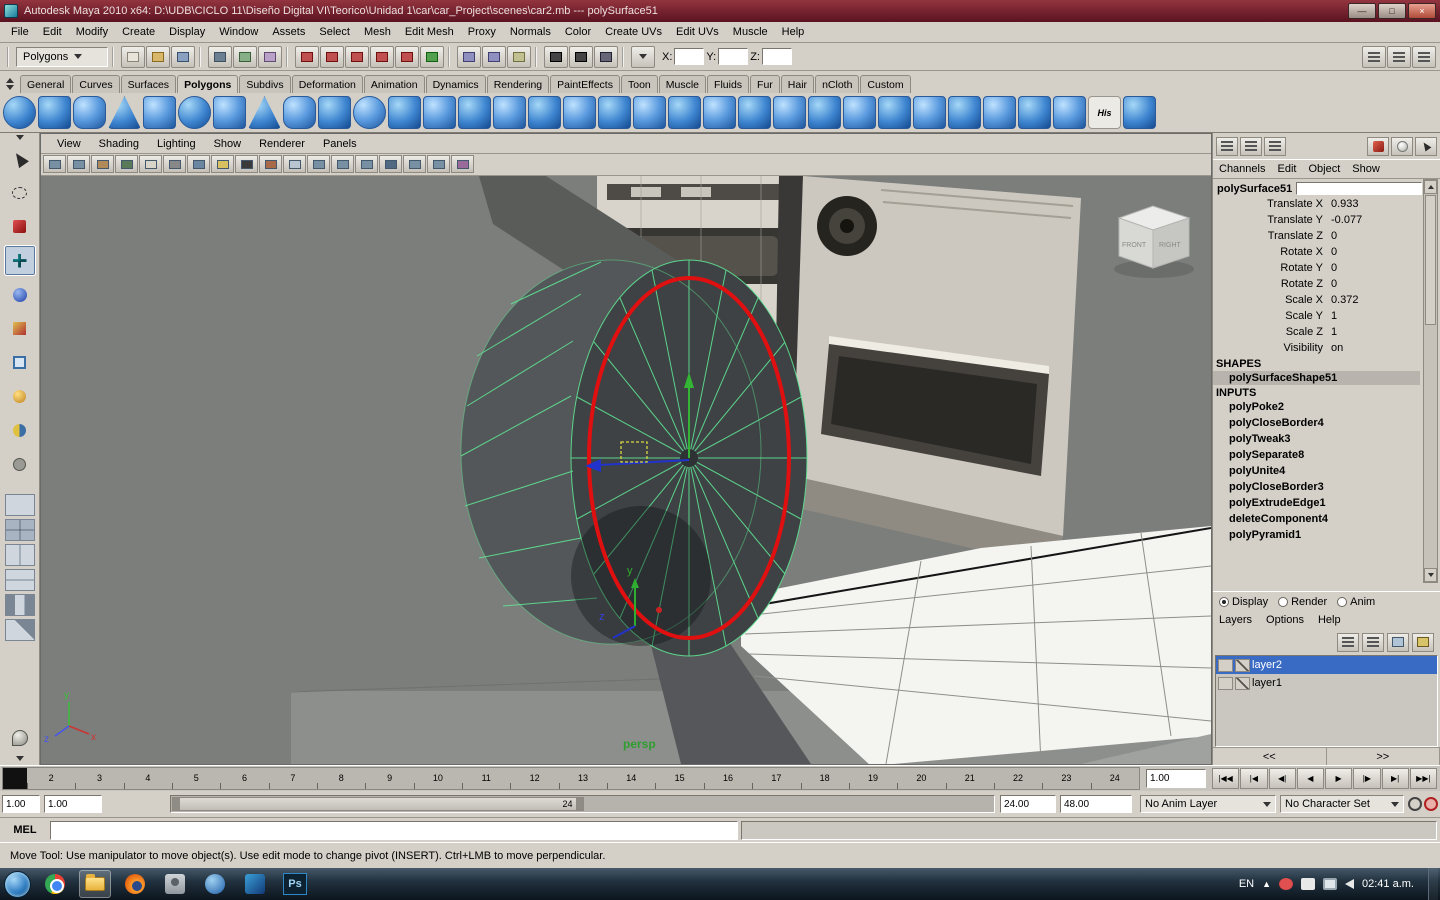 The width and height of the screenshot is (1440, 900). Describe the element at coordinates (19, 605) in the screenshot. I see `layout-three-pane-button` at that location.